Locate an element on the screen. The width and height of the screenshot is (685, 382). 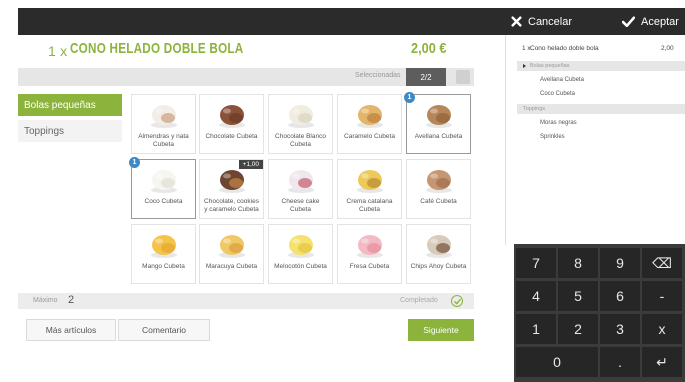
max-value: 2 is located at coordinates (71, 300).